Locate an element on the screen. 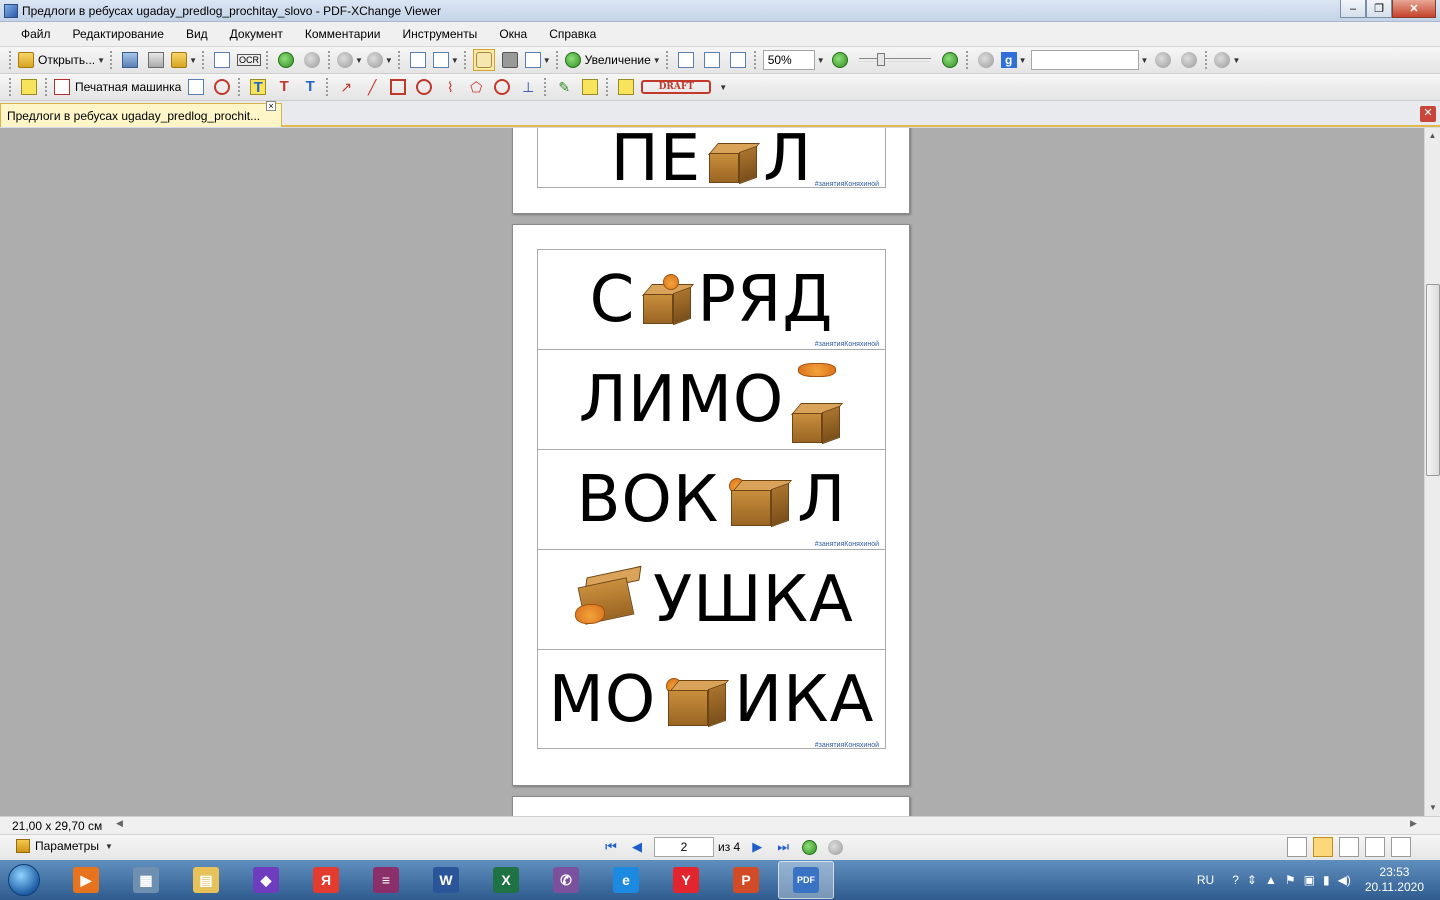  search-field: ▼ is located at coordinates (1089, 60).